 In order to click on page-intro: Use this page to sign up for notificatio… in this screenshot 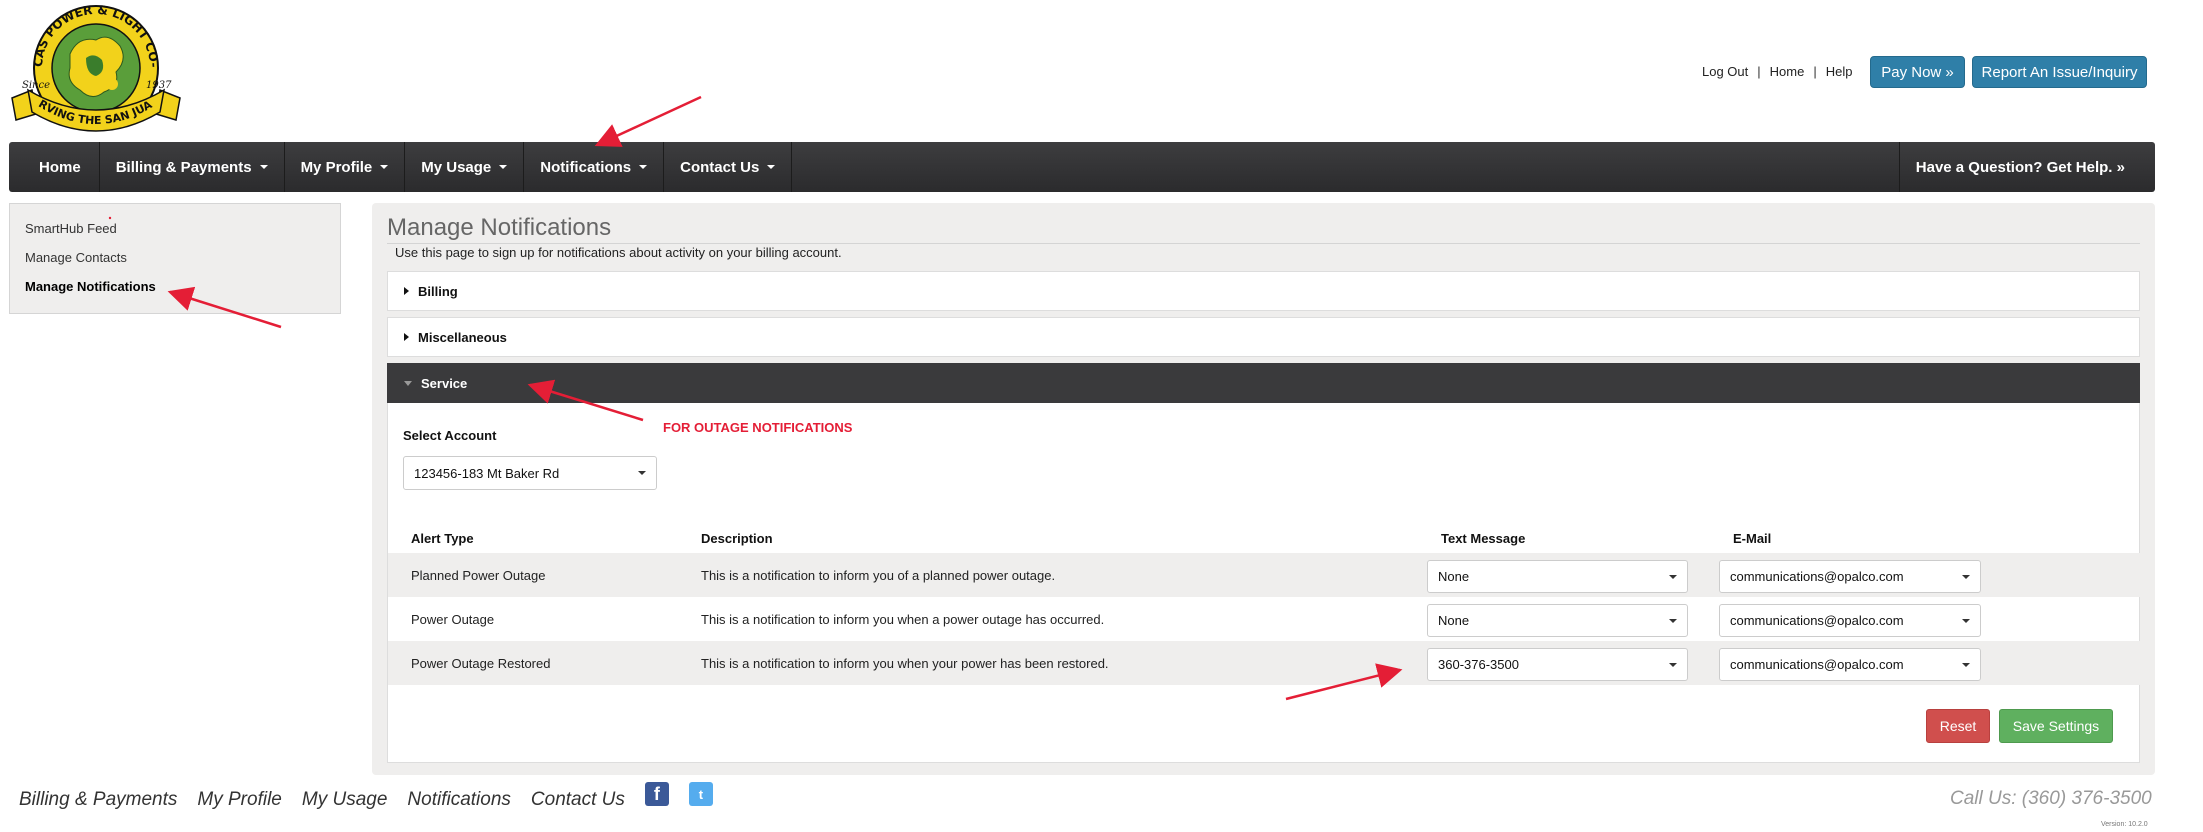, I will do `click(618, 252)`.